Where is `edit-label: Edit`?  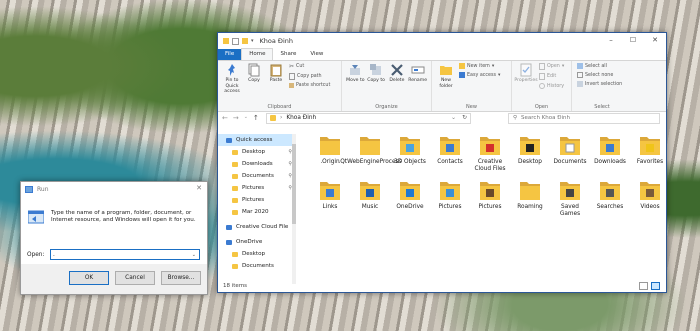
edit-label: Edit is located at coordinates (552, 76).